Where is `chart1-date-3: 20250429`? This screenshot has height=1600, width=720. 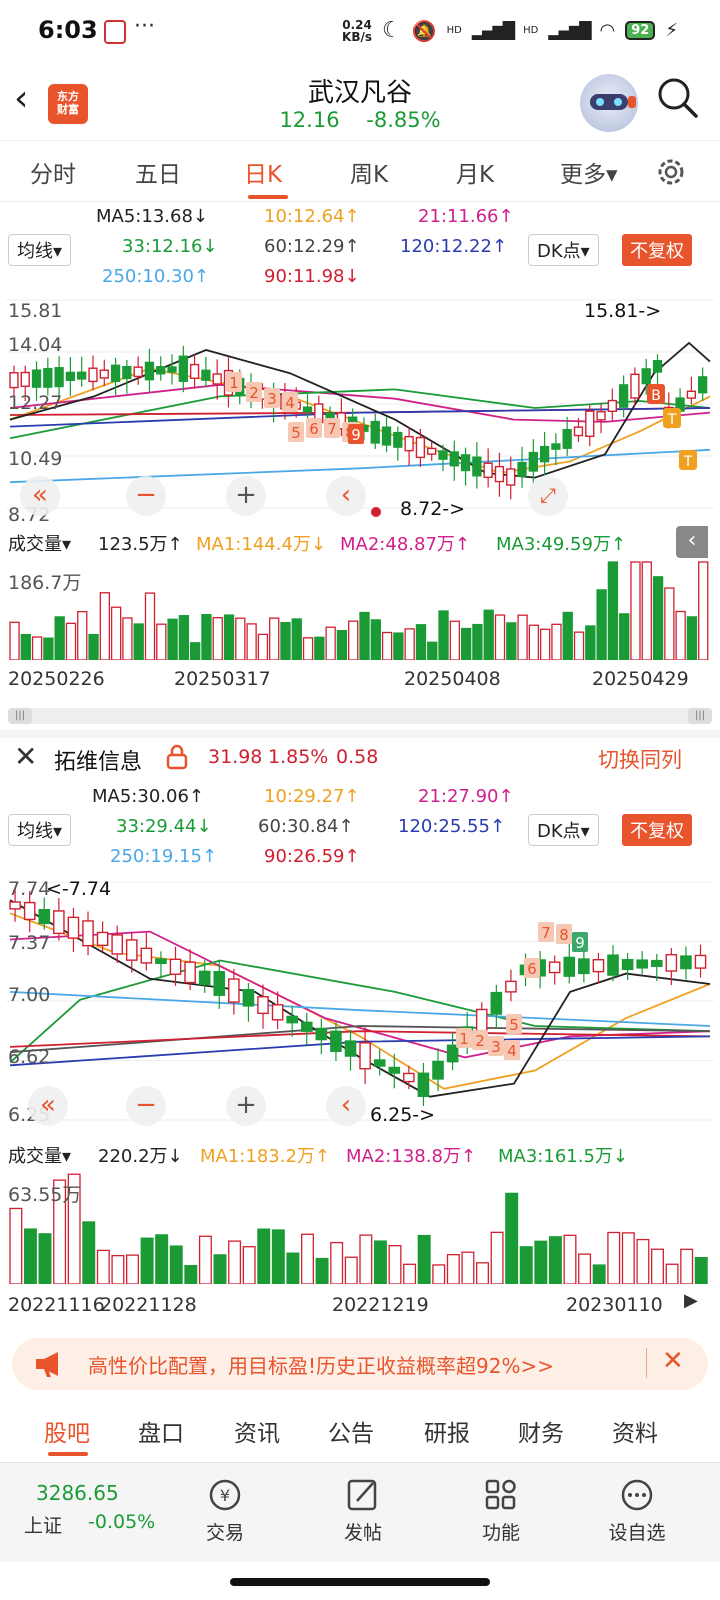
chart1-date-3: 20250429 is located at coordinates (640, 679).